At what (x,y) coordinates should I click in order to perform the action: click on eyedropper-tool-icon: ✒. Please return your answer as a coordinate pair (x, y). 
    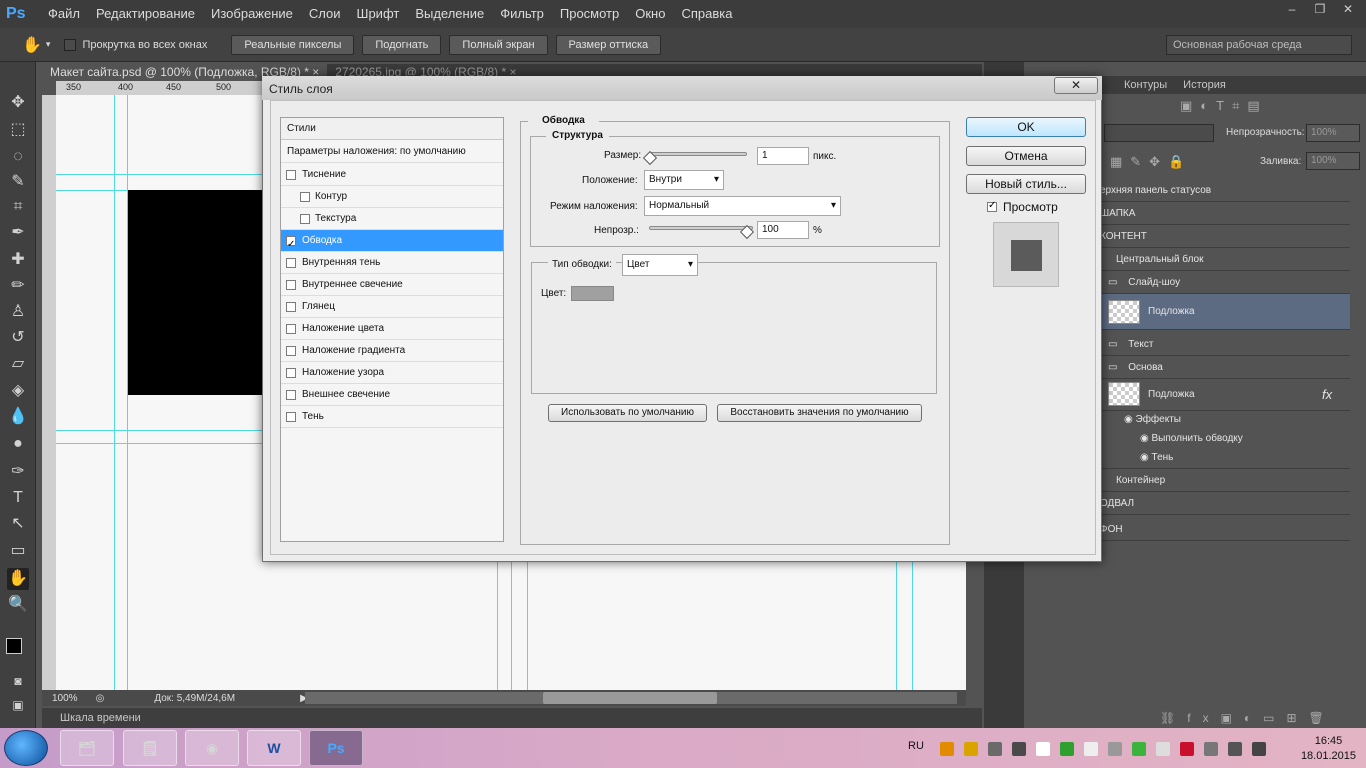
    Looking at the image, I should click on (18, 233).